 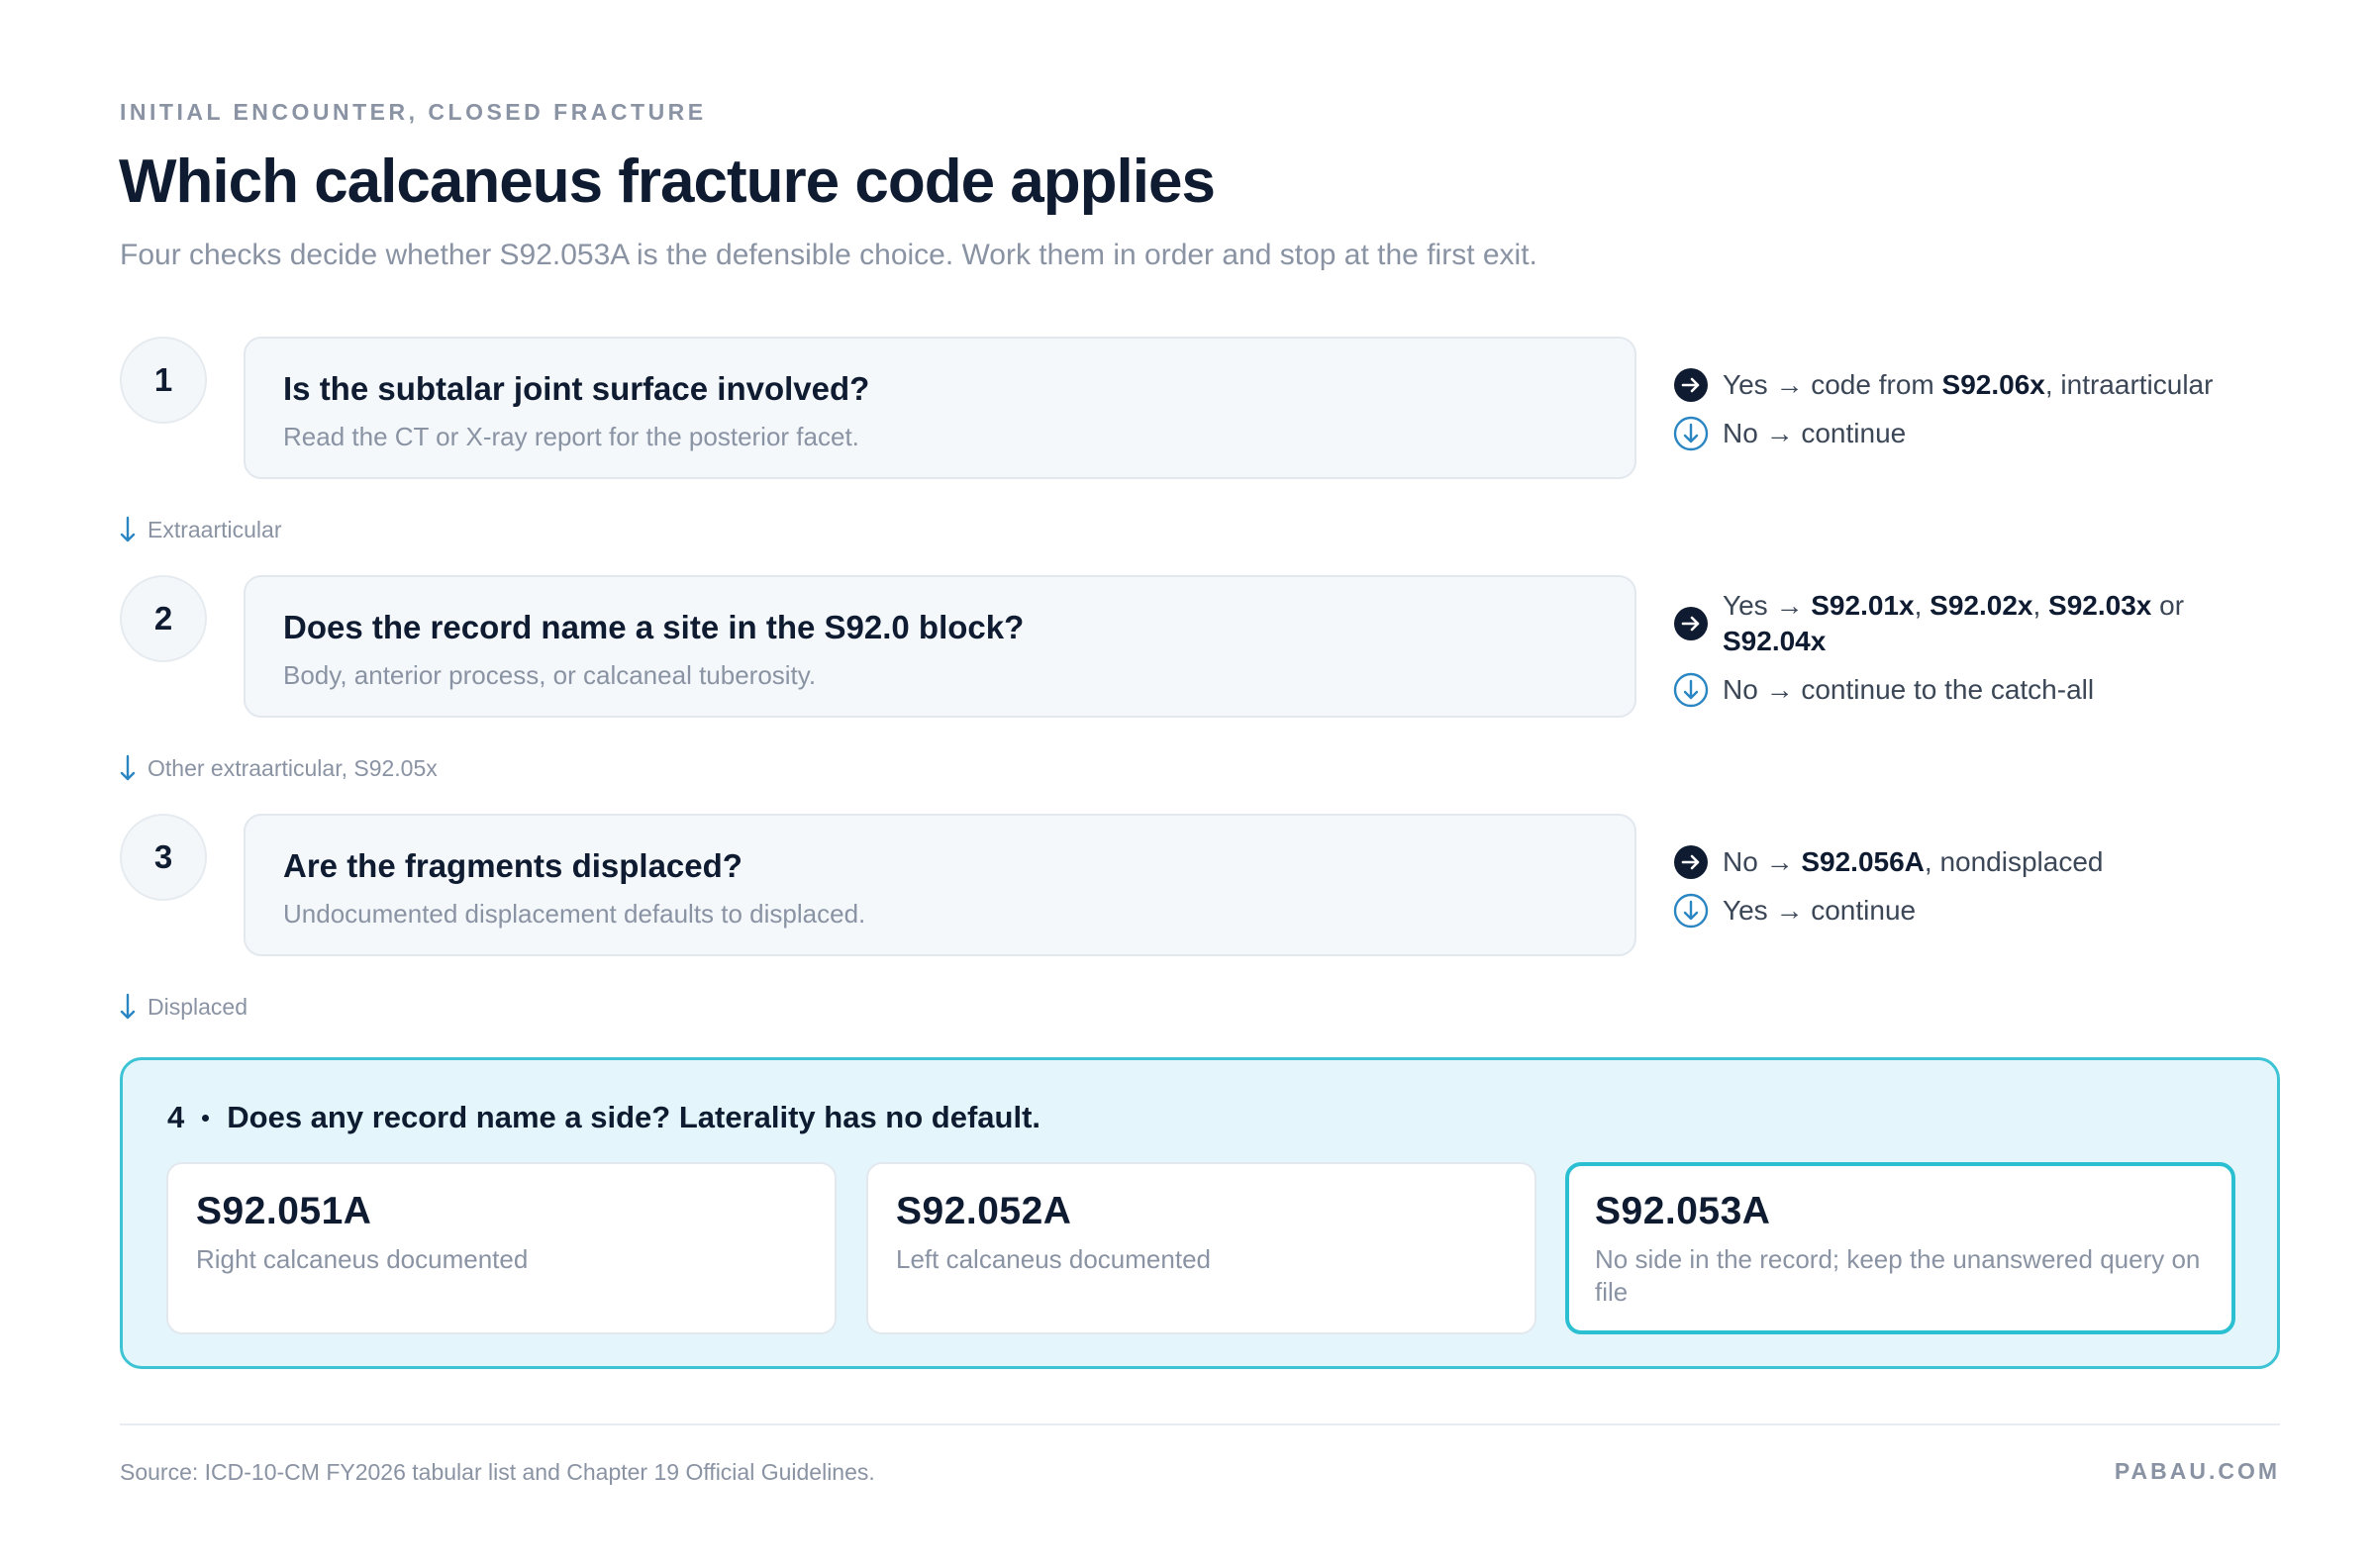 What do you see at coordinates (1820, 910) in the screenshot?
I see `continue-text: Yes → continue` at bounding box center [1820, 910].